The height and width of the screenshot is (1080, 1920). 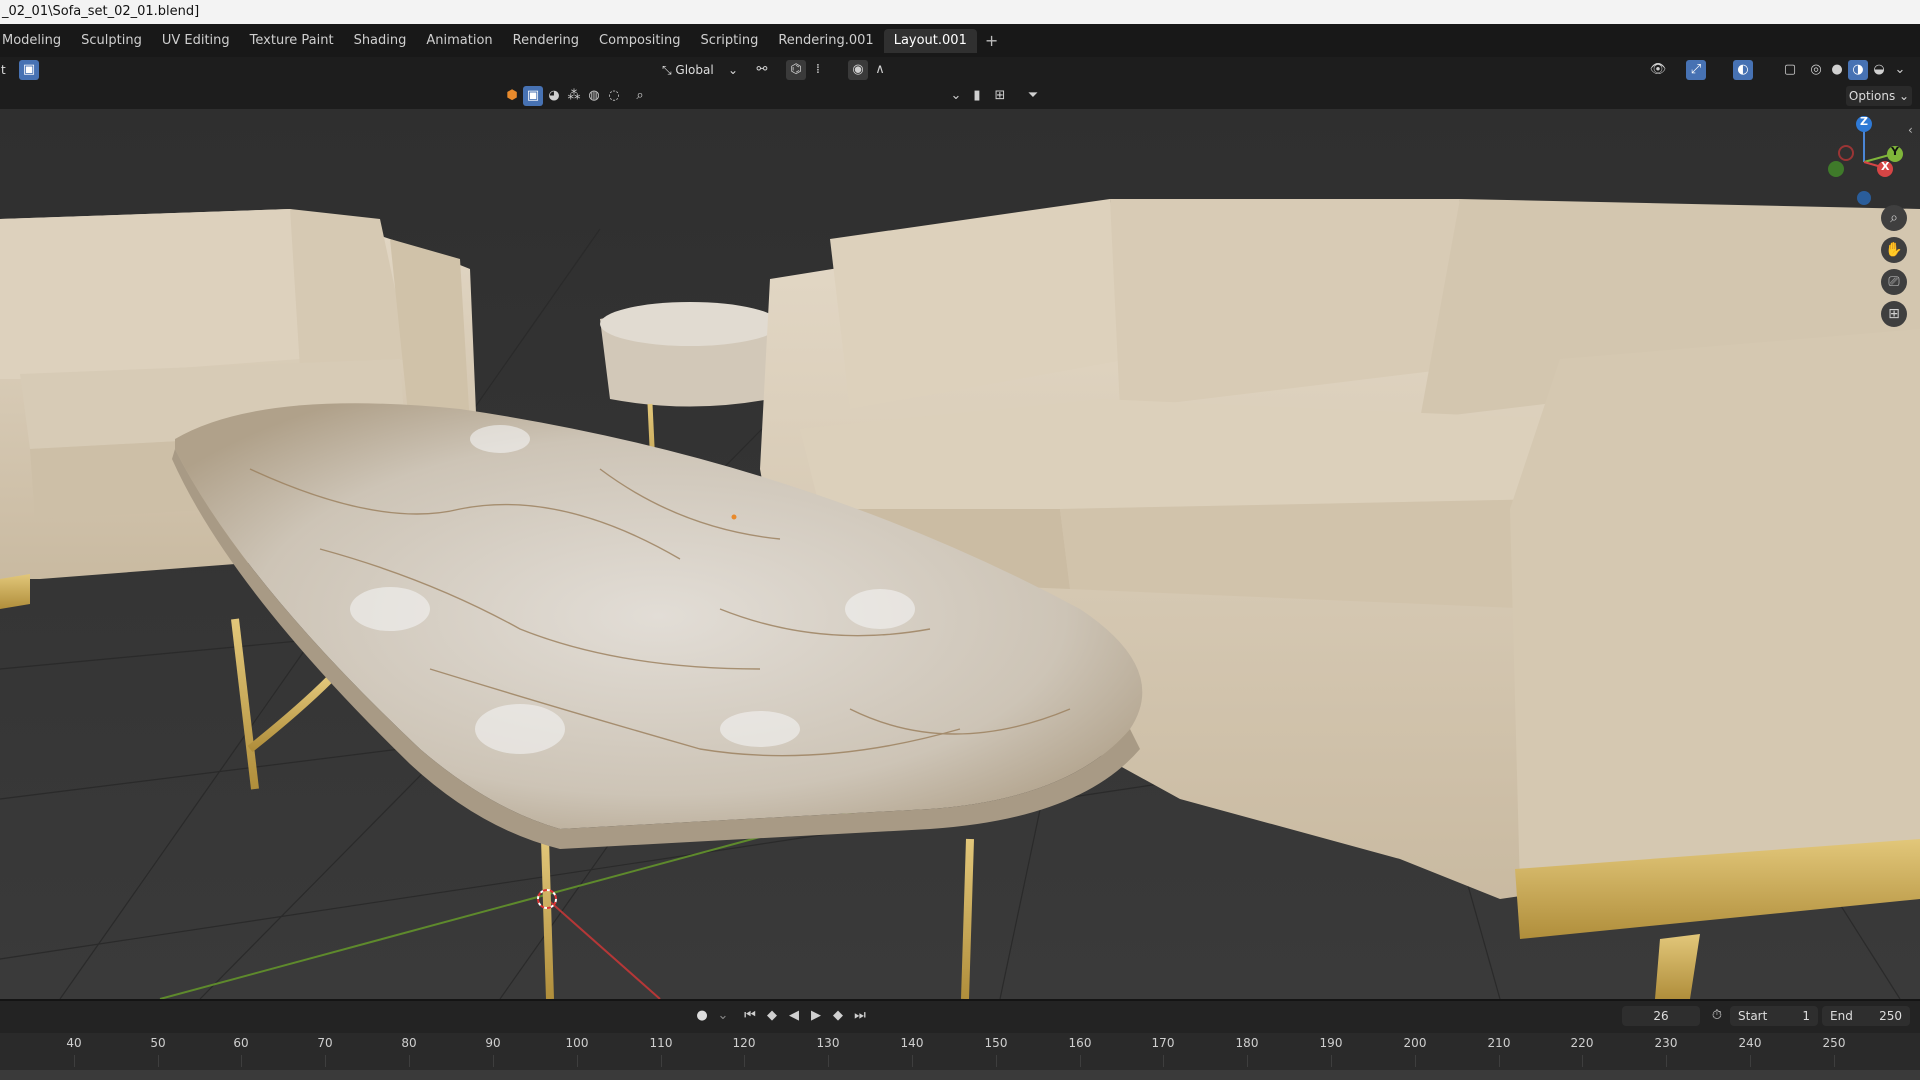 I want to click on axis-gizmo-icon, so click(x=1865, y=160).